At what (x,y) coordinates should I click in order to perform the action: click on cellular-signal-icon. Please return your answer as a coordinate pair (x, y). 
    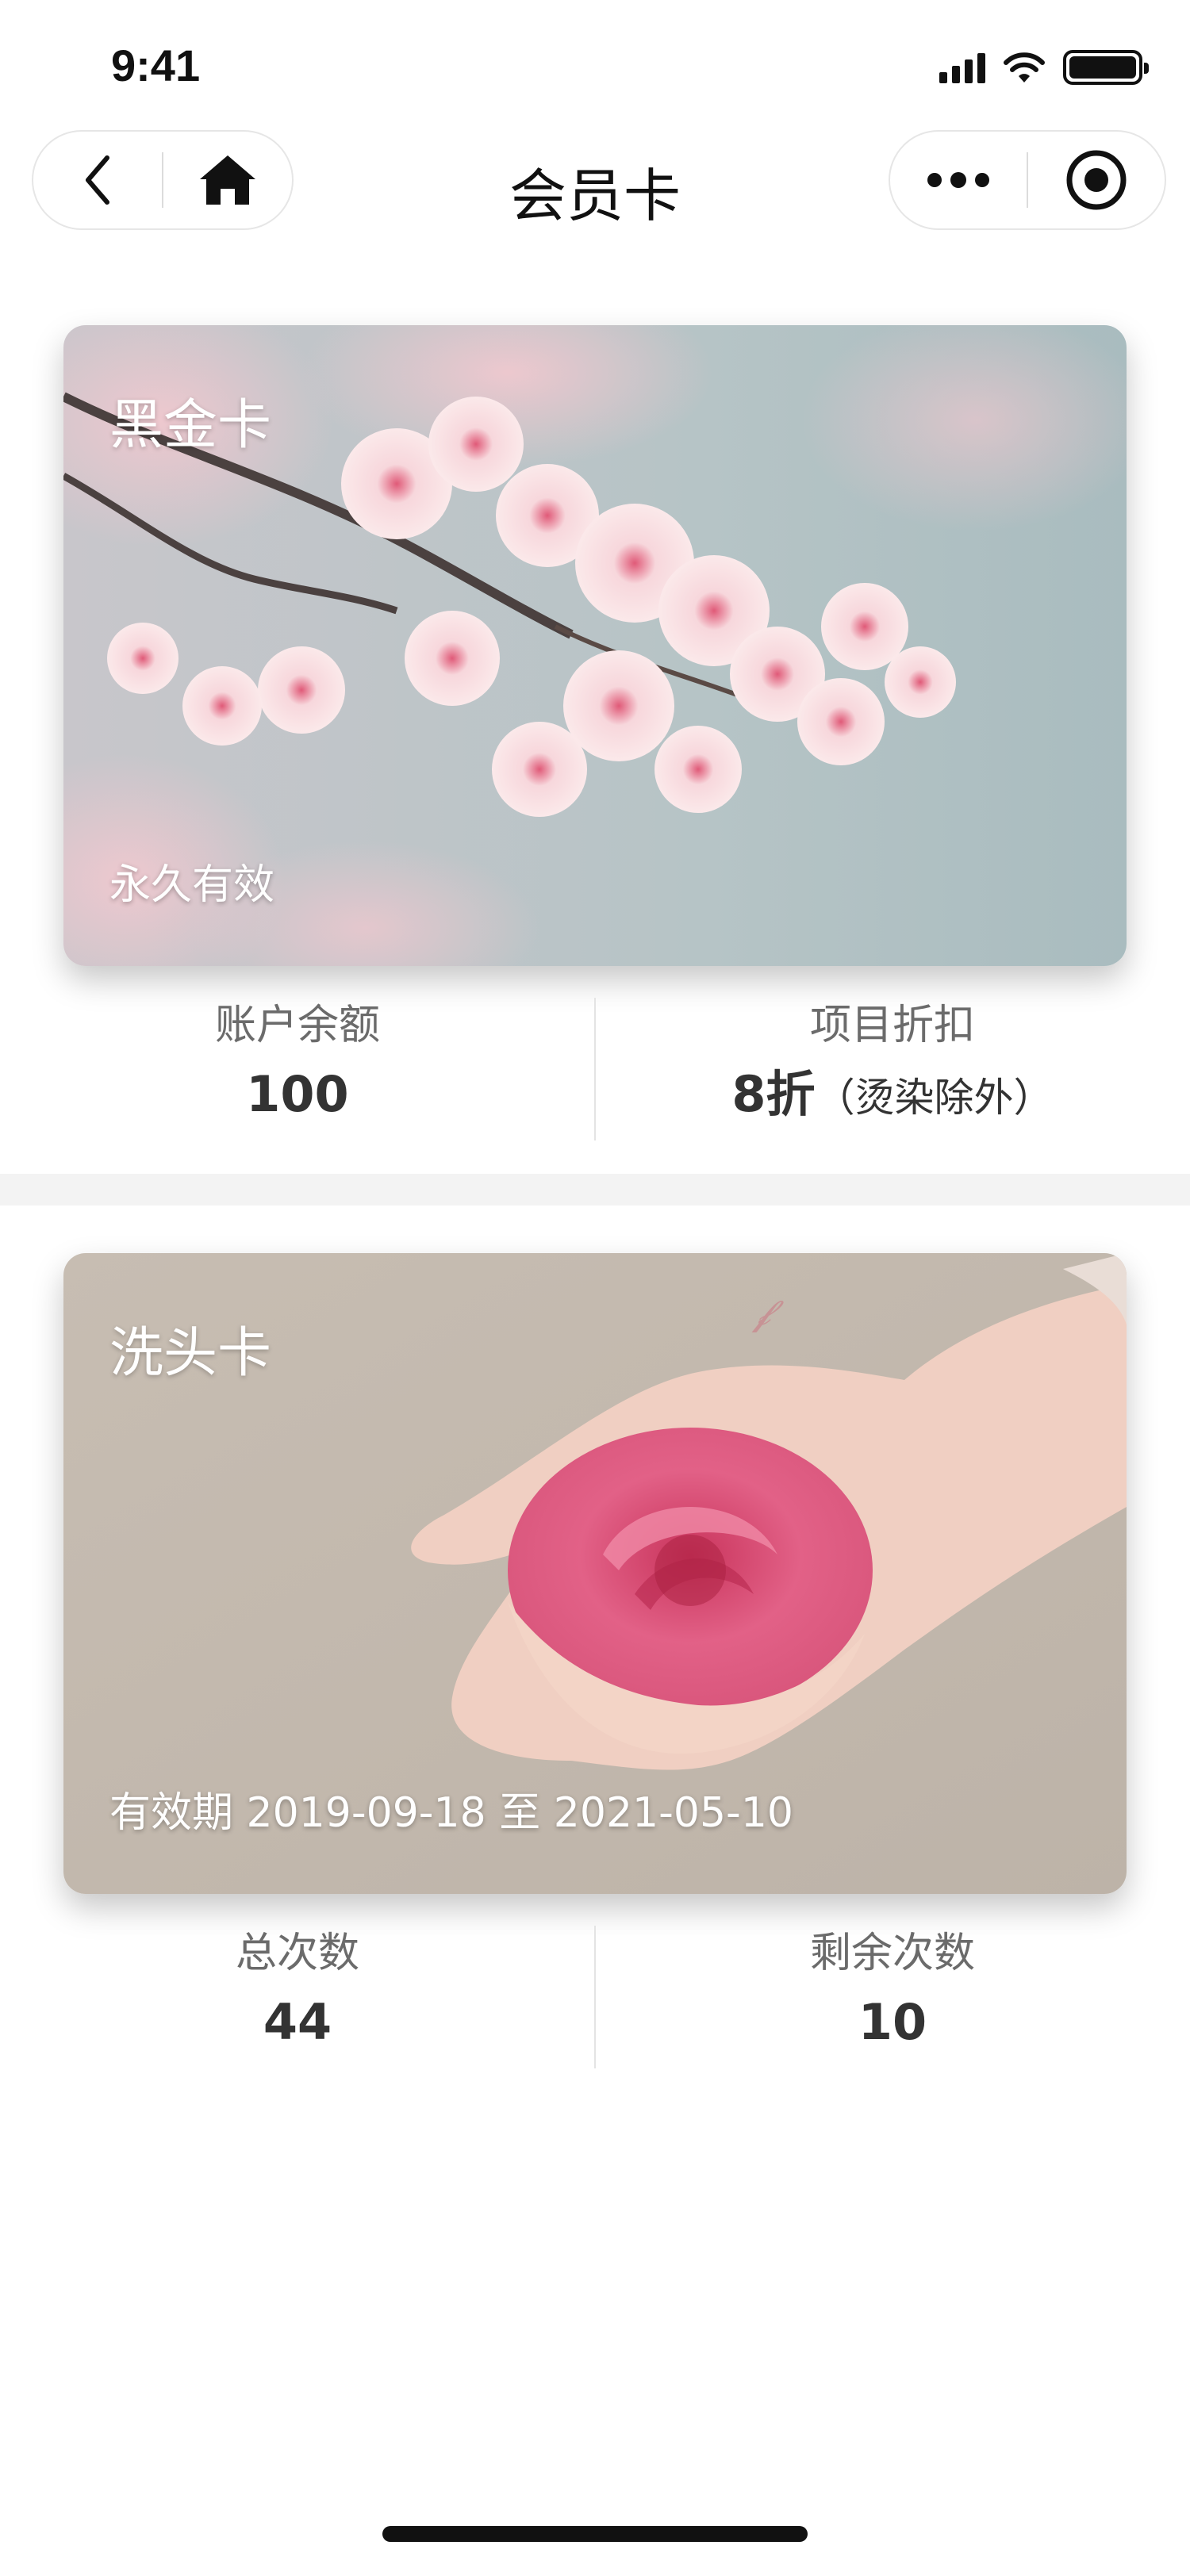
    Looking at the image, I should click on (962, 68).